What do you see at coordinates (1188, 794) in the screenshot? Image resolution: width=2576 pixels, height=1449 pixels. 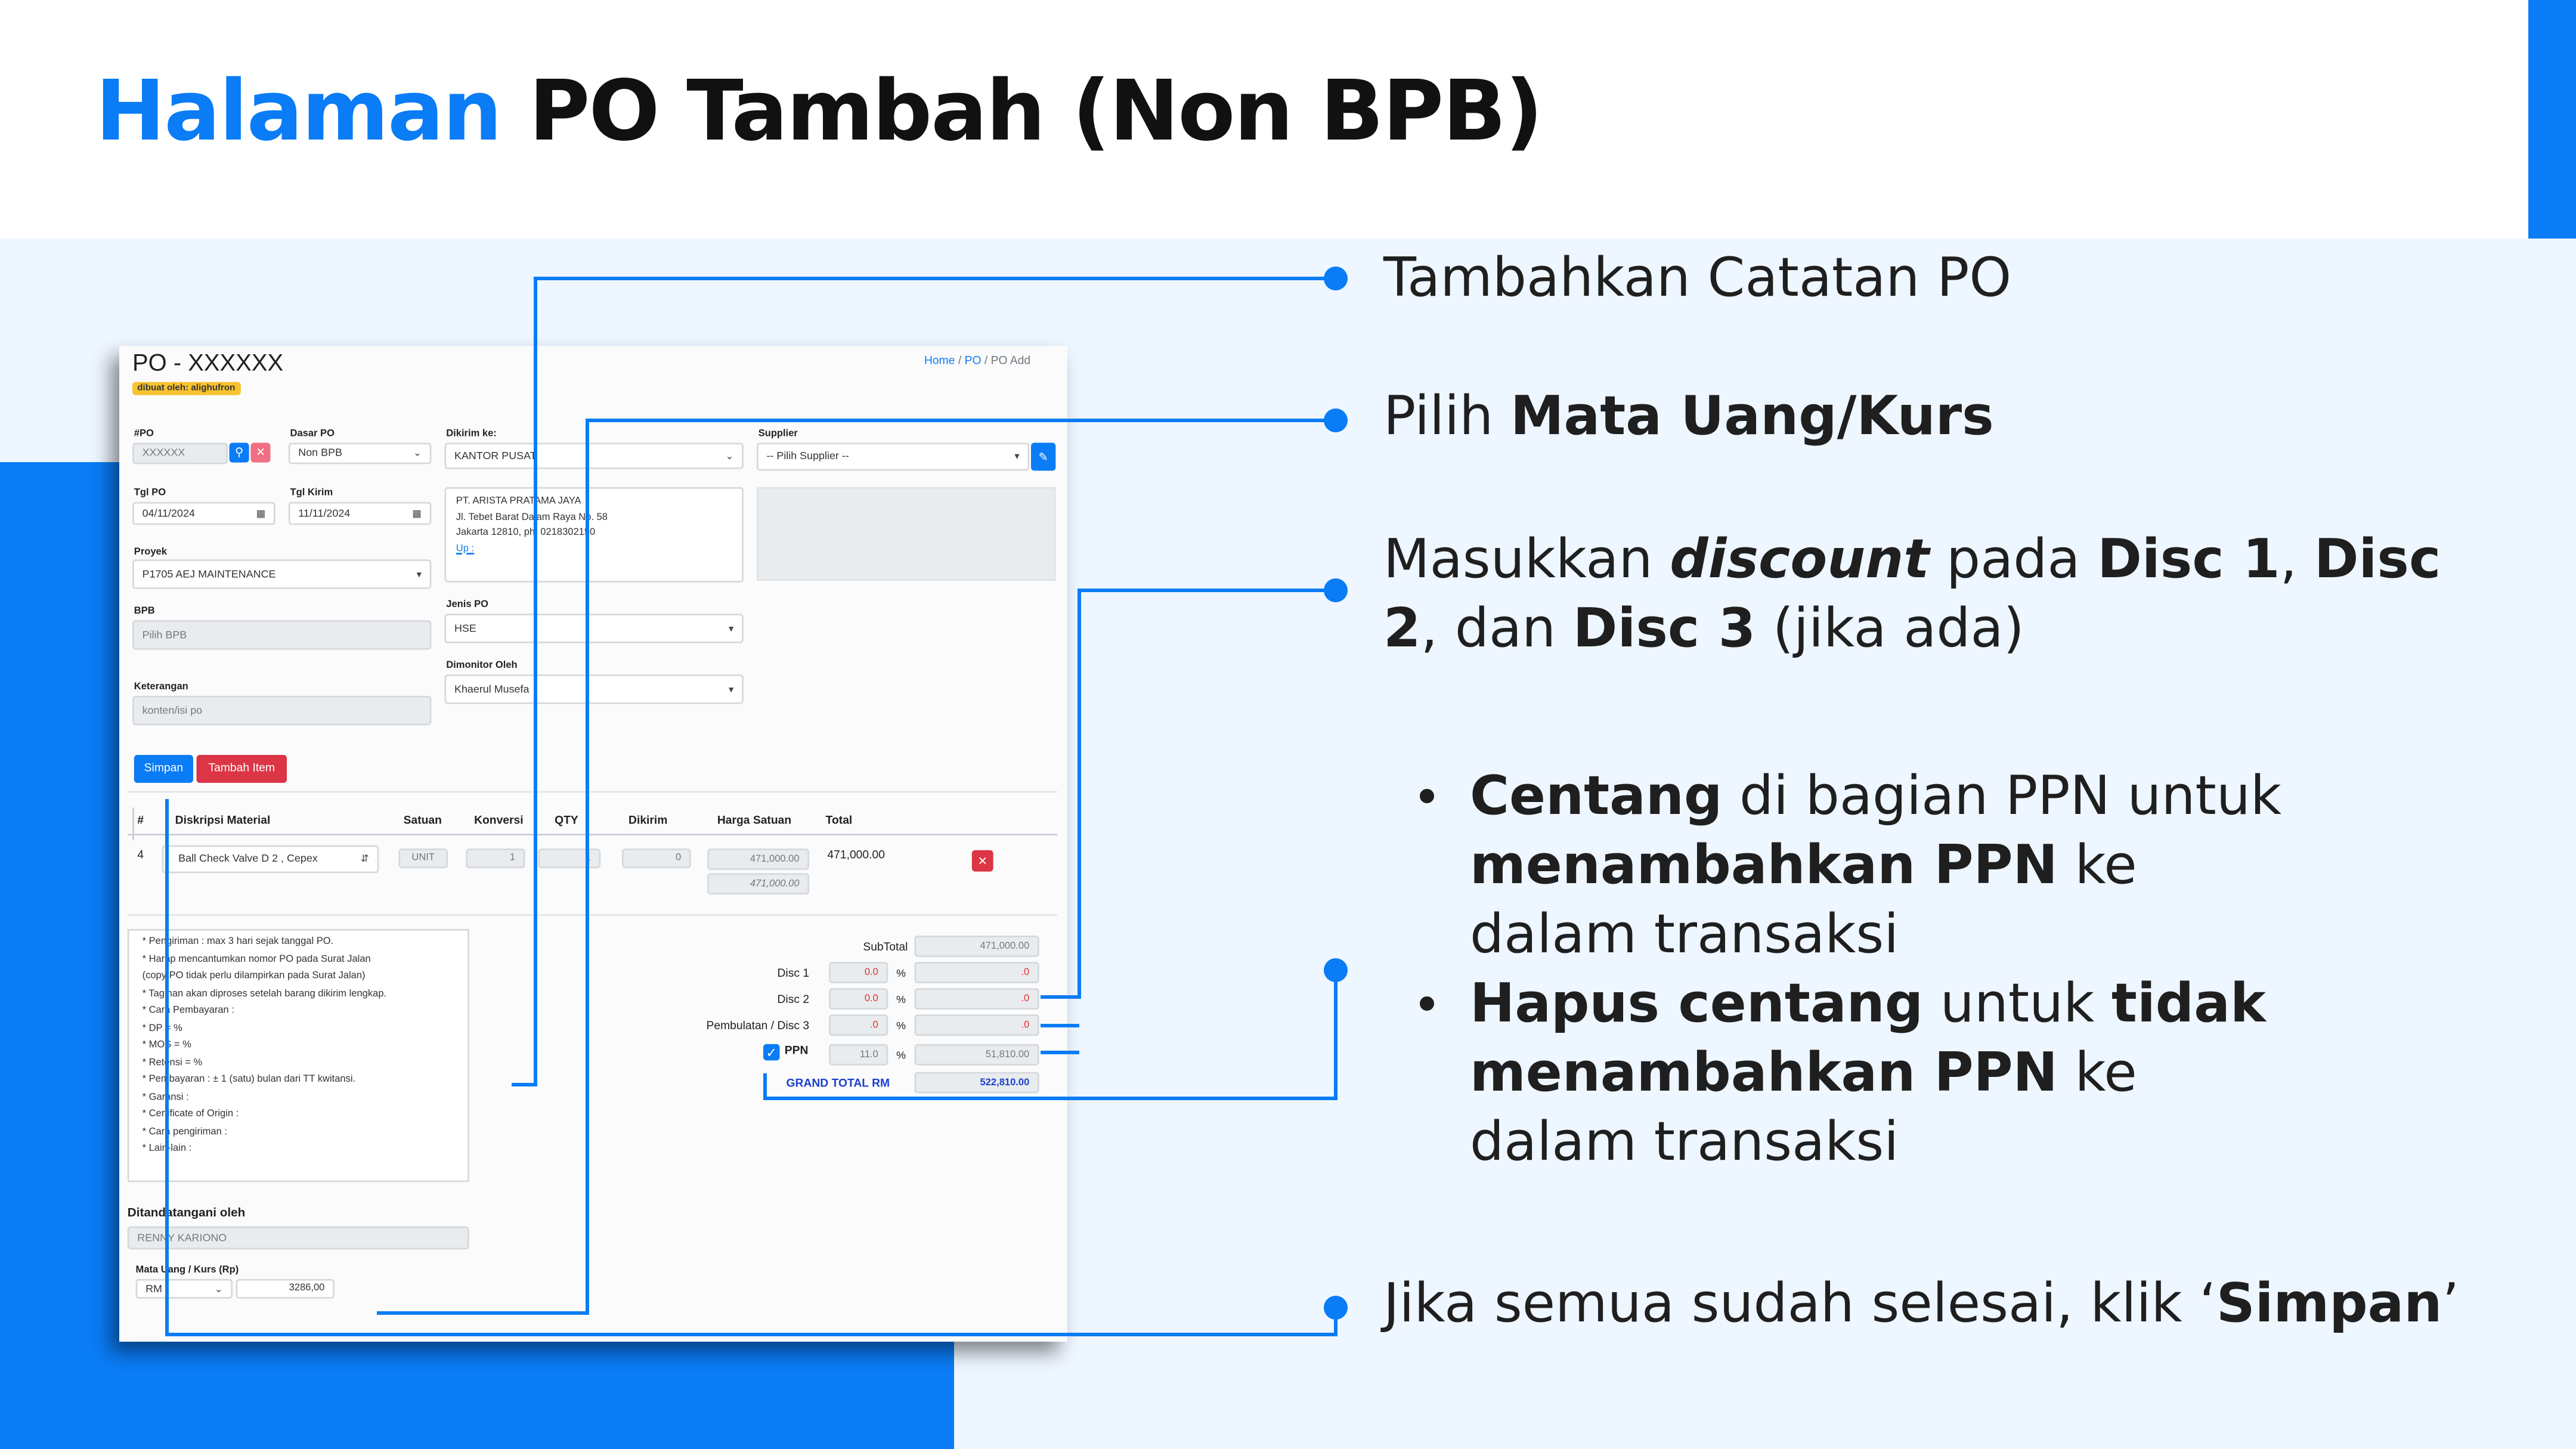 I see `connector-disc` at bounding box center [1188, 794].